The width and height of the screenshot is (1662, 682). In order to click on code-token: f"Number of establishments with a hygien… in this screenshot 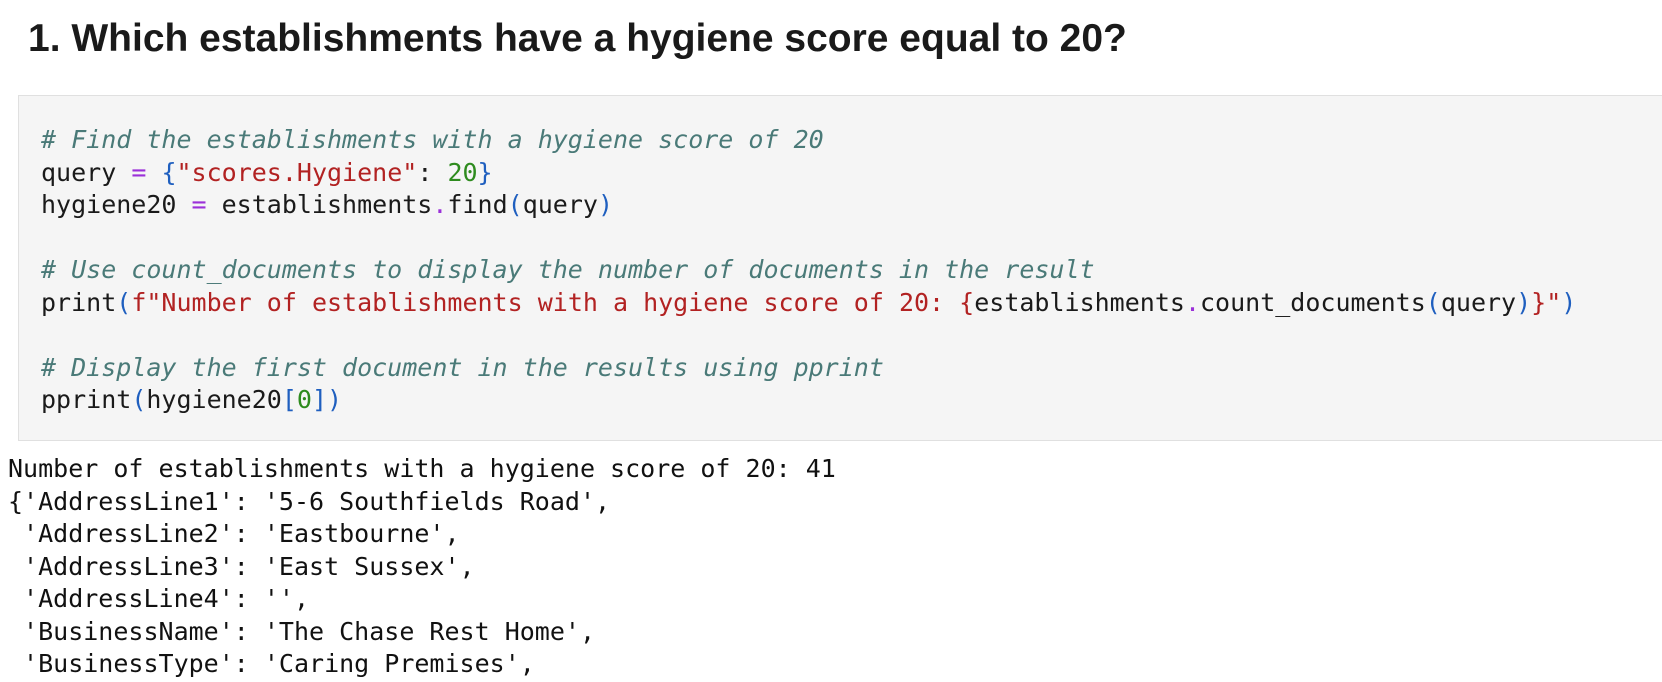, I will do `click(545, 302)`.